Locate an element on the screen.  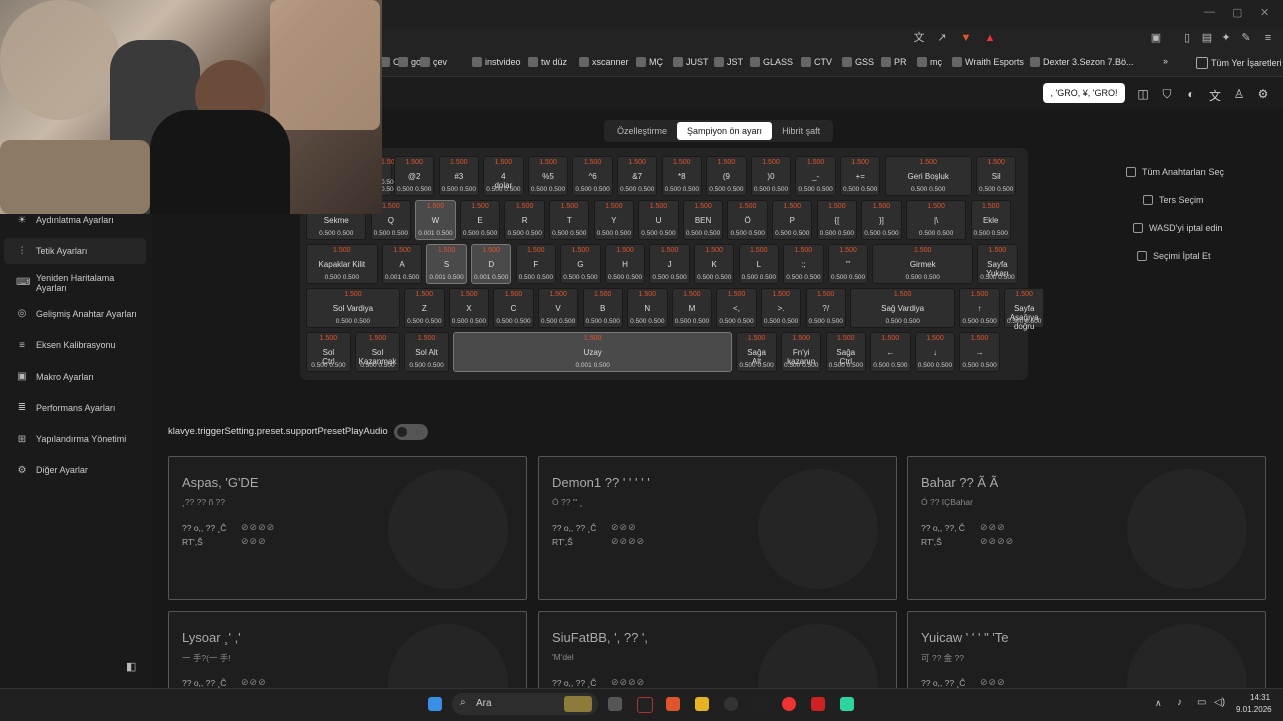
key: 1.500 Sol Vardiya 0.500 0.500 is located at coordinates (353, 308).